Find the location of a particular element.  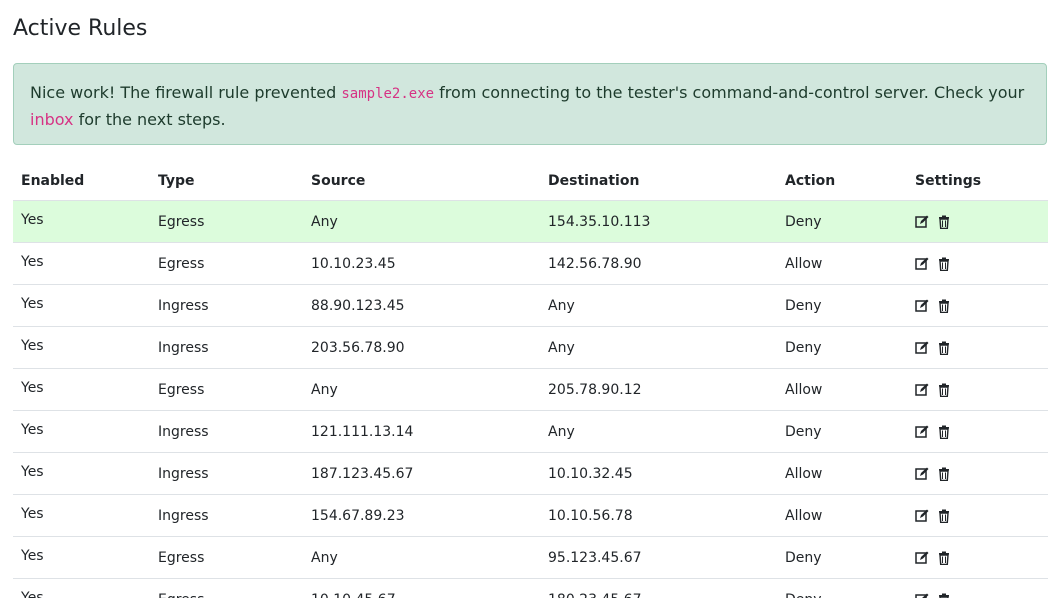

cell-destination: 10.10.32.45 is located at coordinates (658, 473).